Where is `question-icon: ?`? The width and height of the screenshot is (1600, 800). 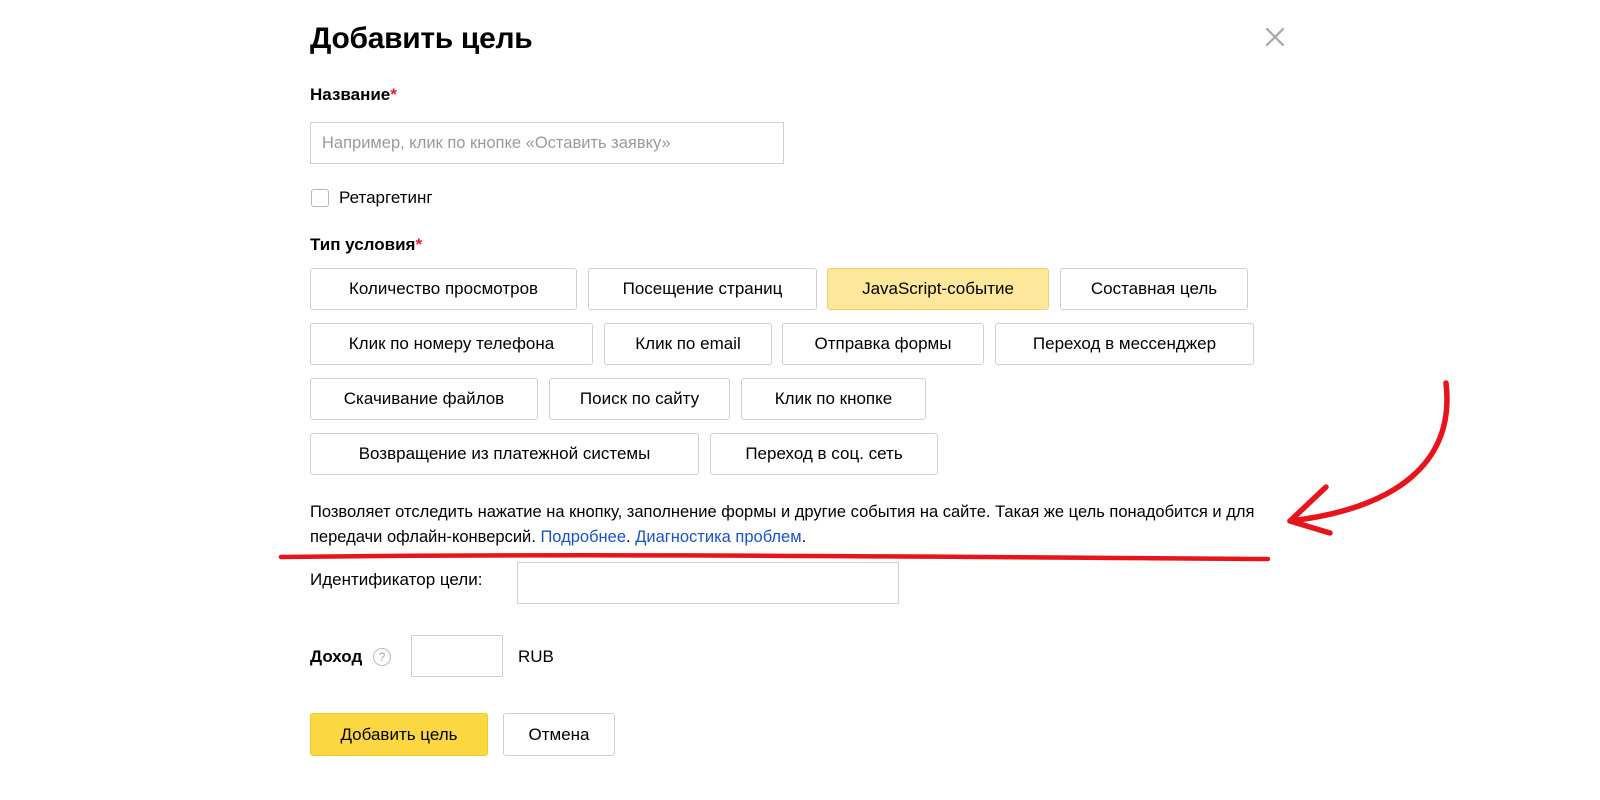 question-icon: ? is located at coordinates (382, 657).